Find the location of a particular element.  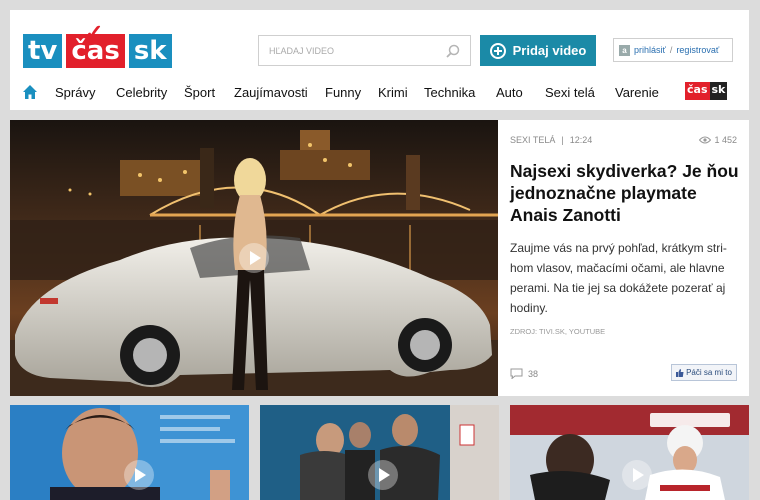

search-icon is located at coordinates (453, 51).